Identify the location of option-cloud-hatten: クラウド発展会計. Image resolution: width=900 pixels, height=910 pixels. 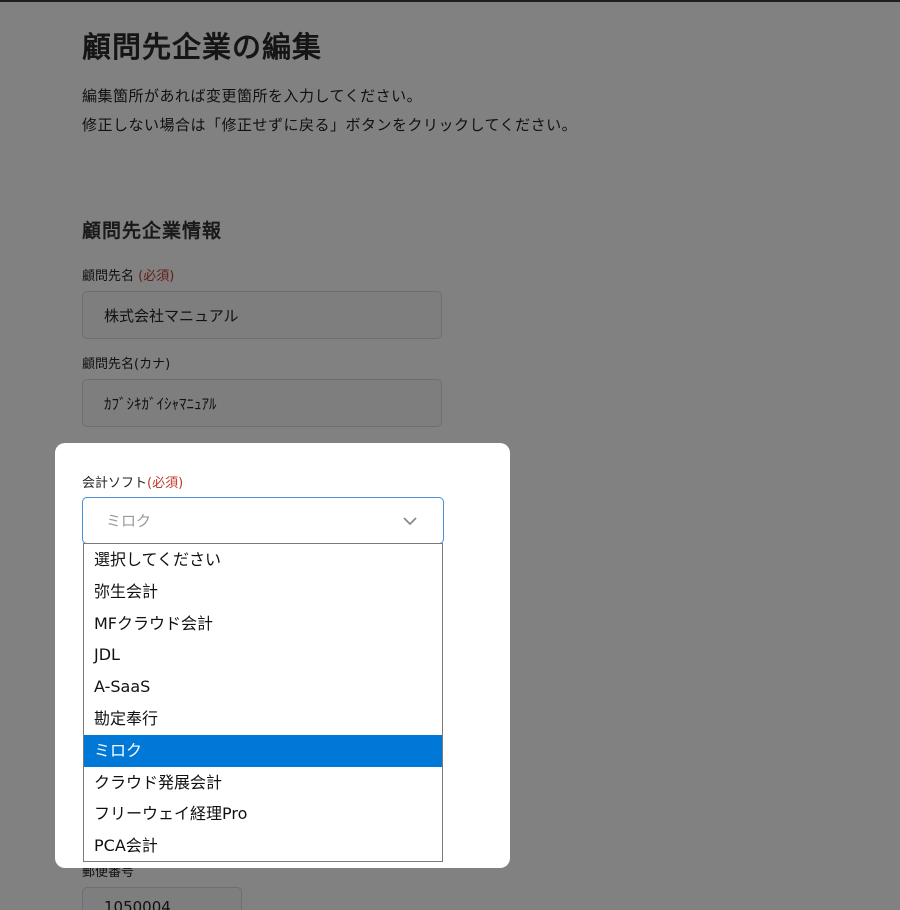
(263, 783).